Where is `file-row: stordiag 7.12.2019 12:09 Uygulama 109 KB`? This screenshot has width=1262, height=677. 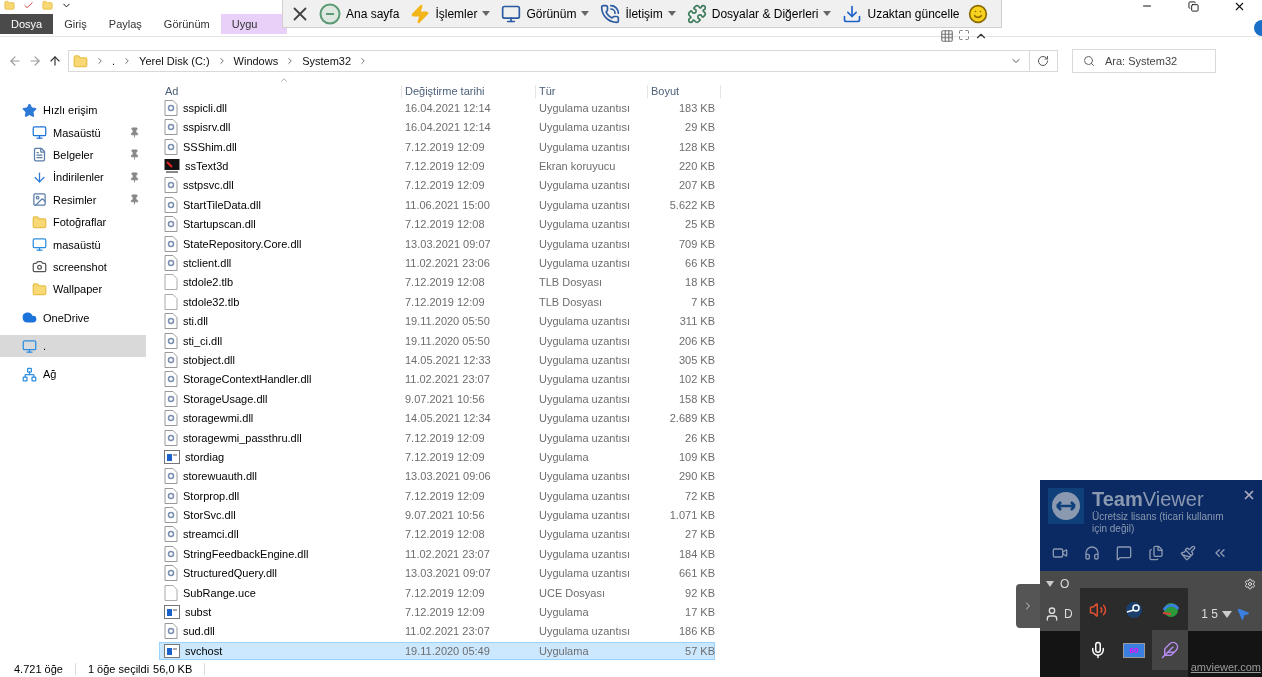 file-row: stordiag 7.12.2019 12:09 Uygulama 109 KB is located at coordinates (437, 457).